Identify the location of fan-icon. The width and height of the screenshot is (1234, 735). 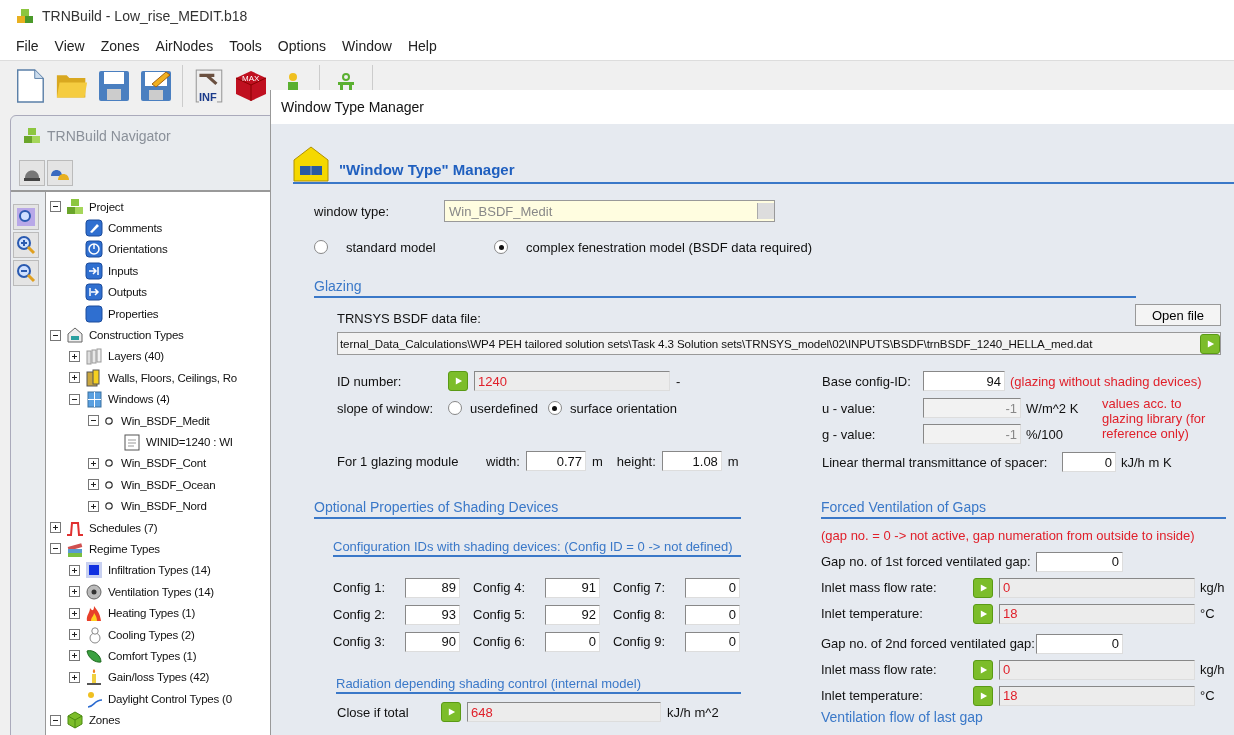
(94, 591).